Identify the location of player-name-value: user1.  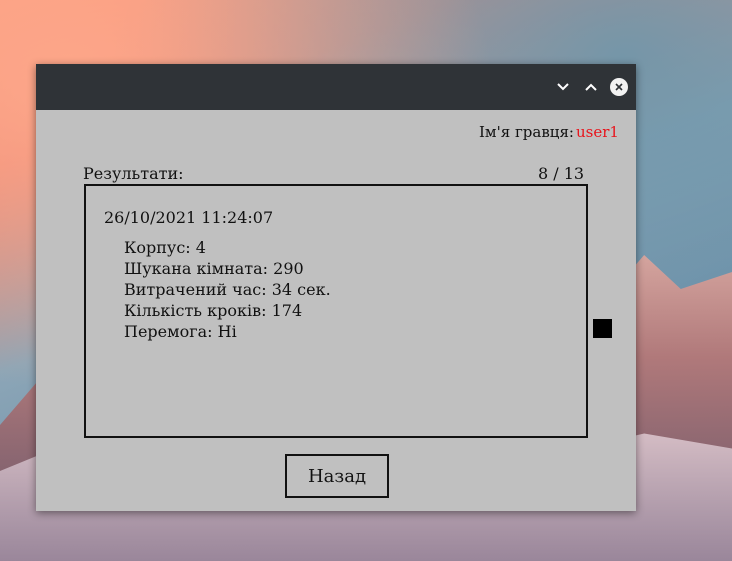
(597, 132).